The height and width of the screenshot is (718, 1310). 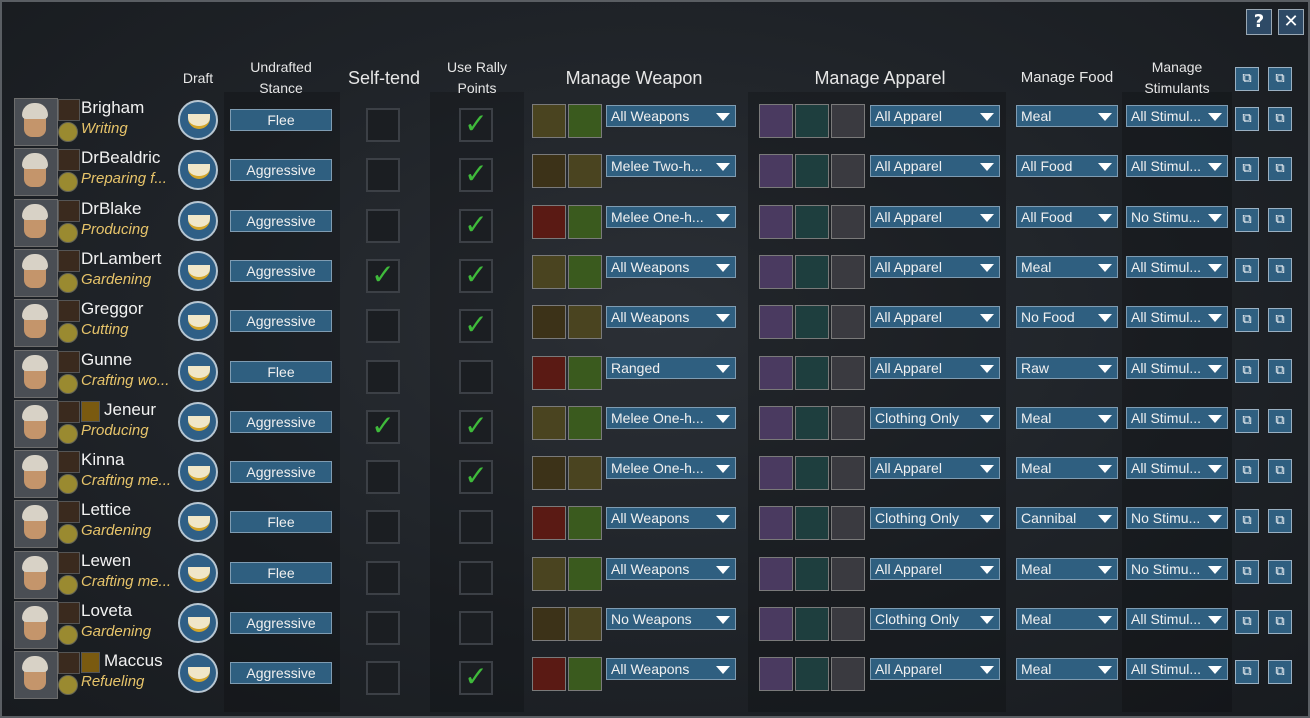 I want to click on pawn-name: Brigham, so click(x=112, y=108).